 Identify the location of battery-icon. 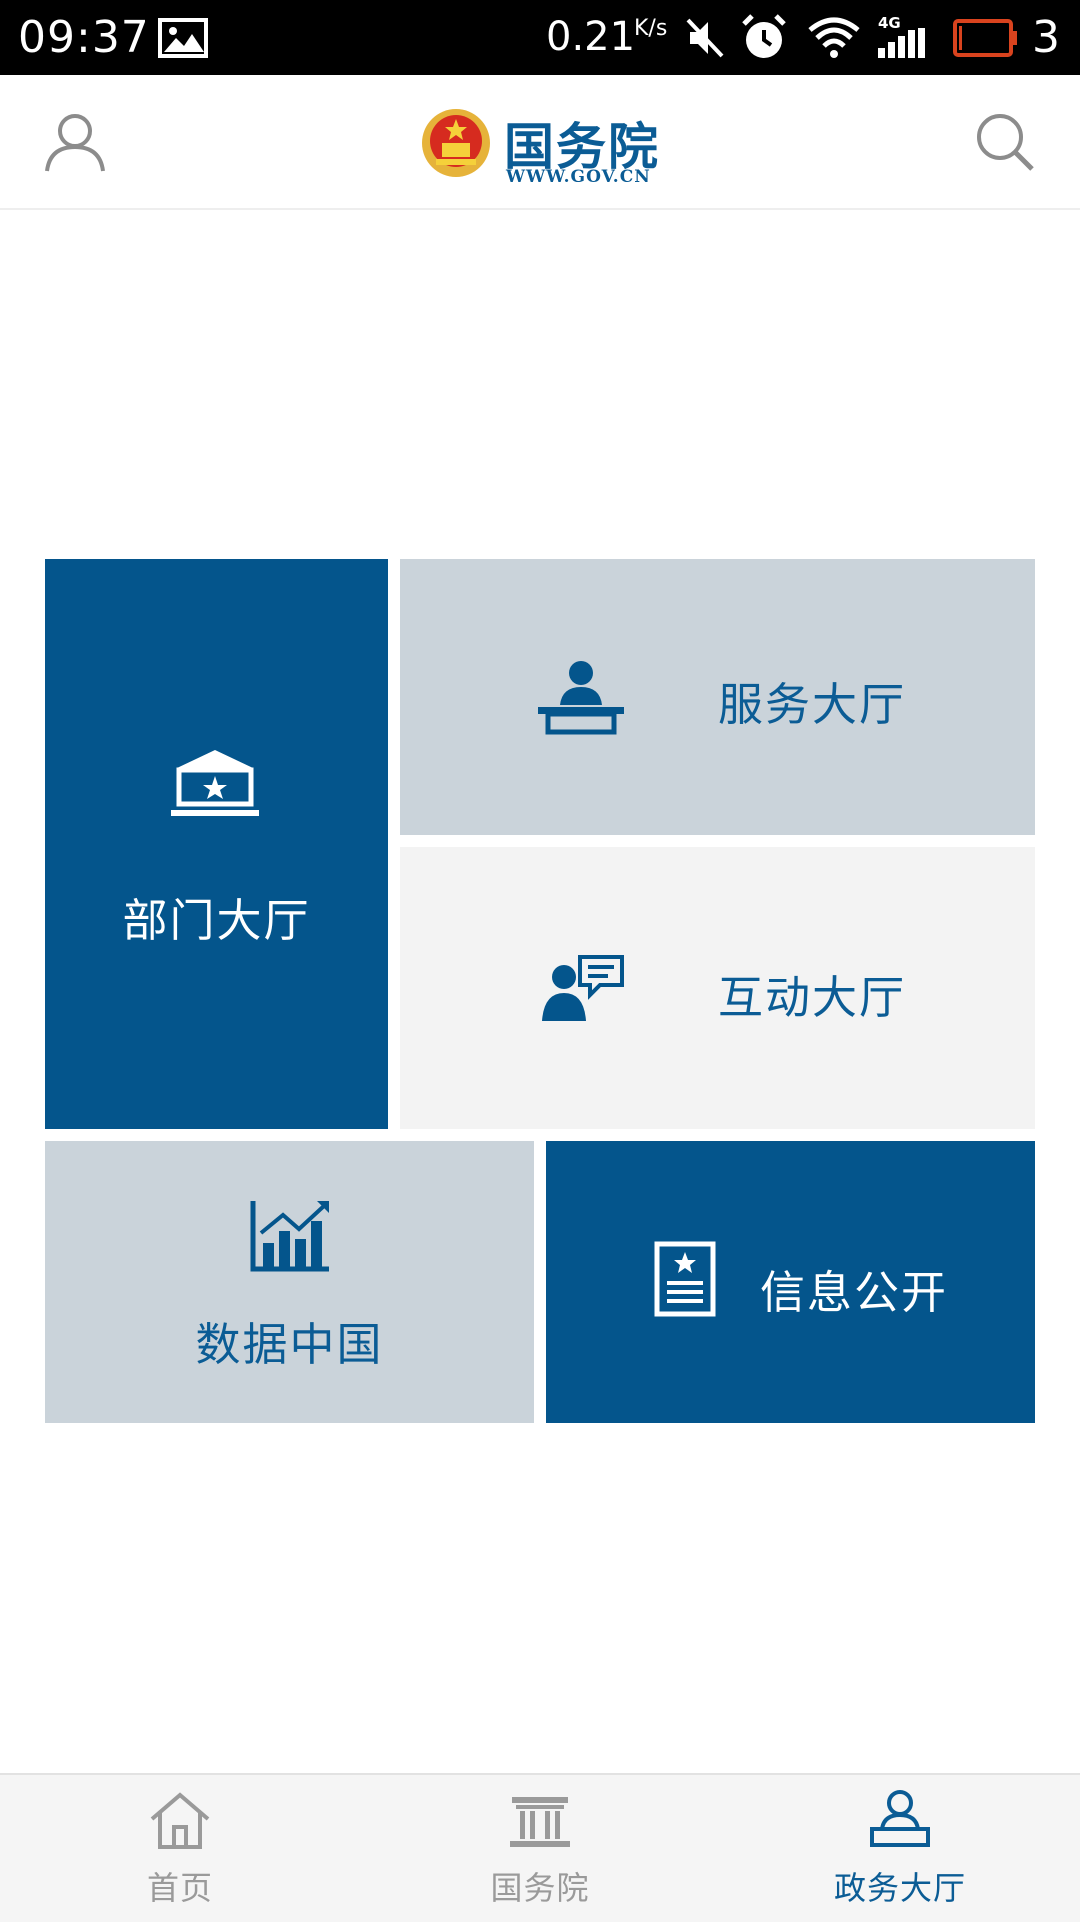
(985, 40).